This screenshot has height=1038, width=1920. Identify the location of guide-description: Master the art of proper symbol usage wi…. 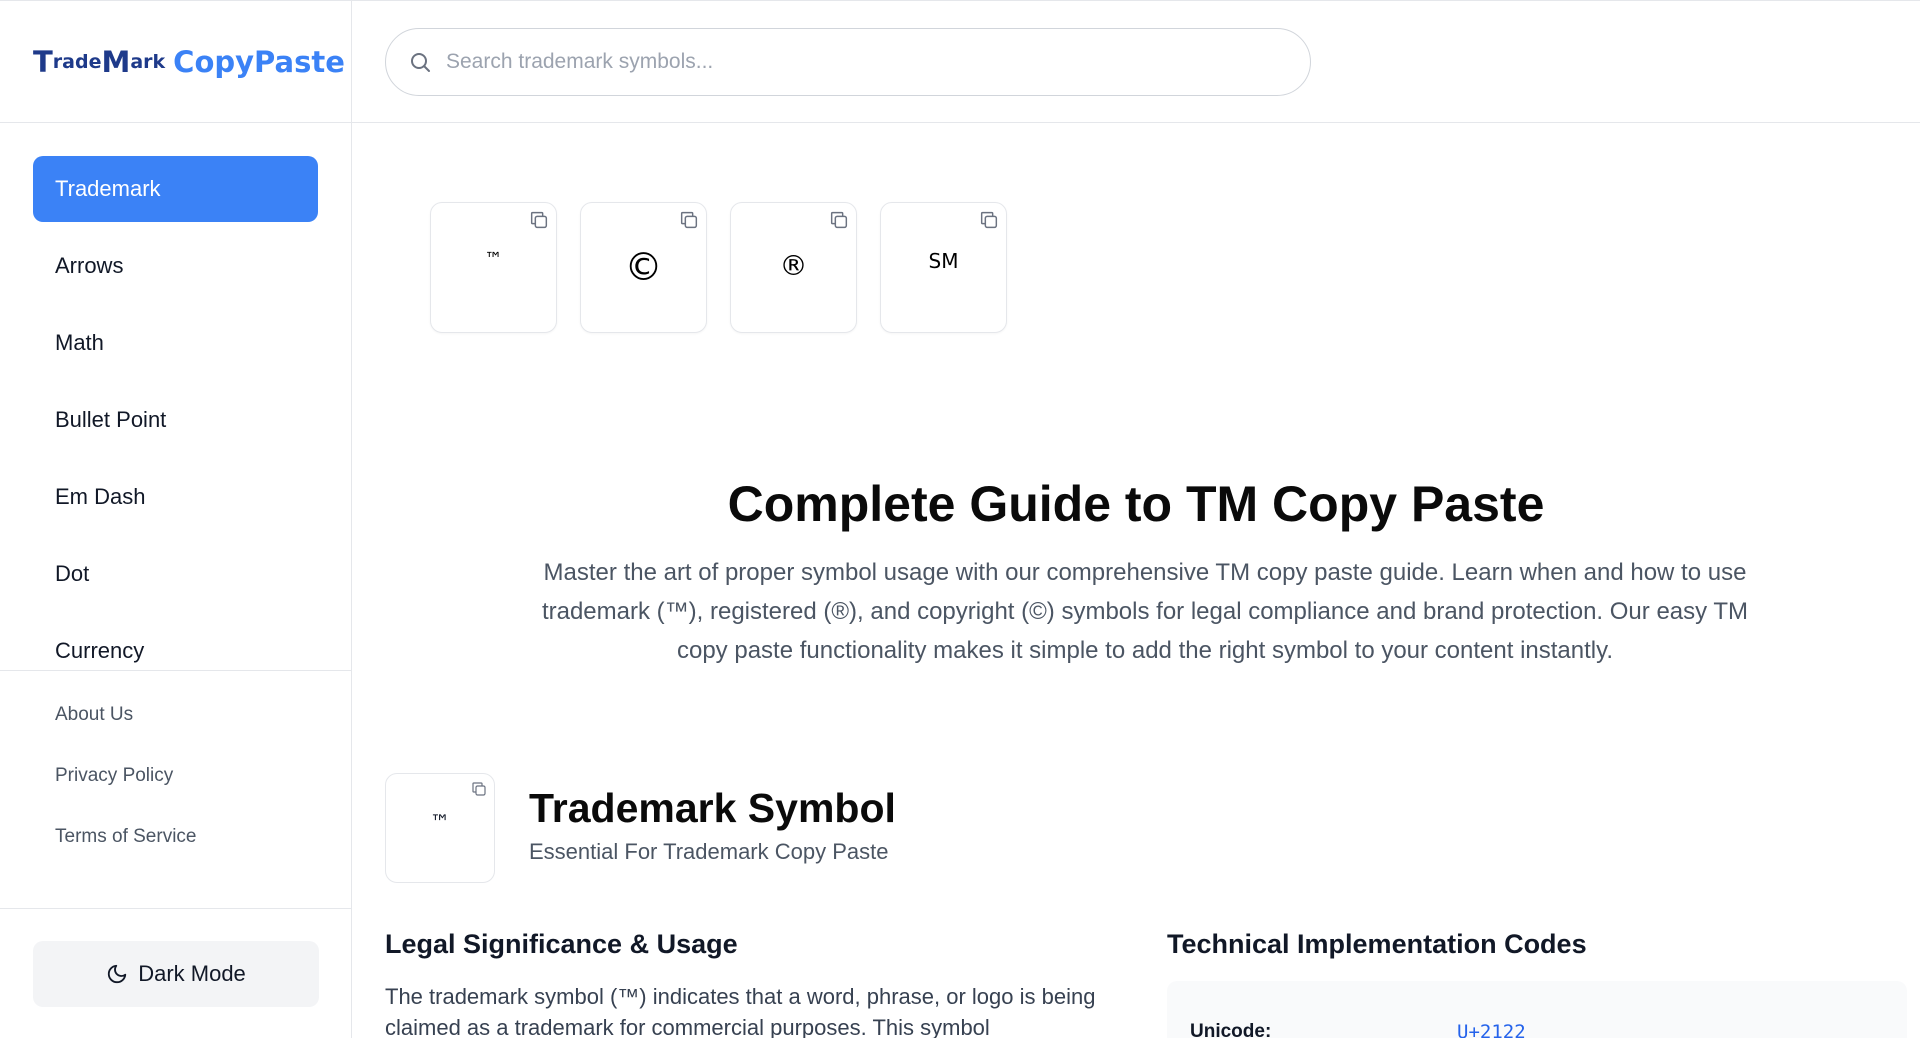
(1145, 611).